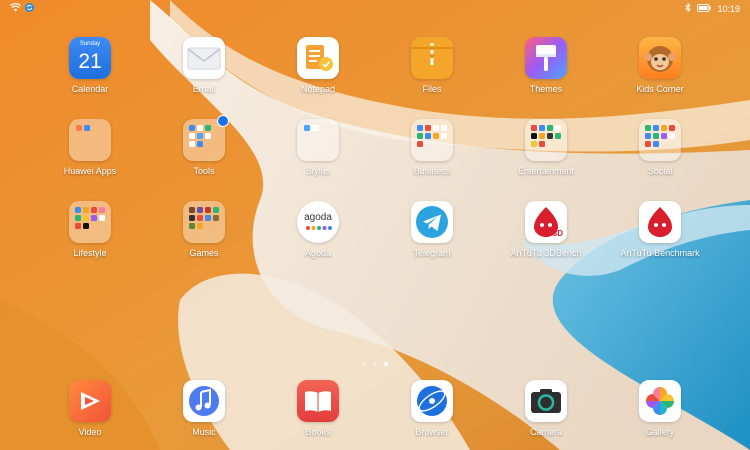 The height and width of the screenshot is (450, 750). I want to click on open-book-icon, so click(318, 401).